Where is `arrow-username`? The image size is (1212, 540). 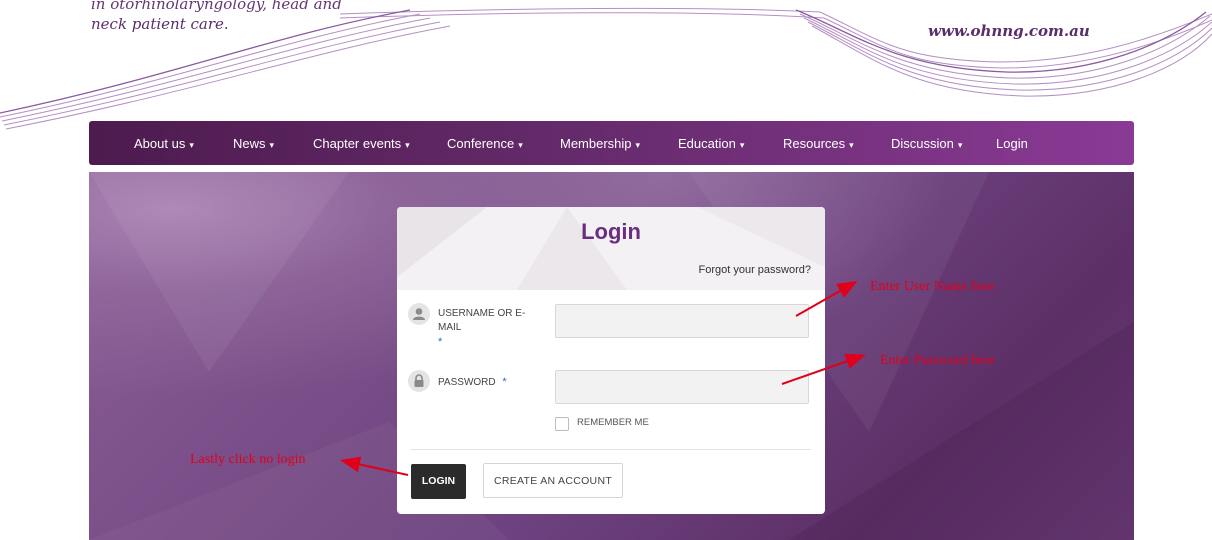 arrow-username is located at coordinates (826, 299).